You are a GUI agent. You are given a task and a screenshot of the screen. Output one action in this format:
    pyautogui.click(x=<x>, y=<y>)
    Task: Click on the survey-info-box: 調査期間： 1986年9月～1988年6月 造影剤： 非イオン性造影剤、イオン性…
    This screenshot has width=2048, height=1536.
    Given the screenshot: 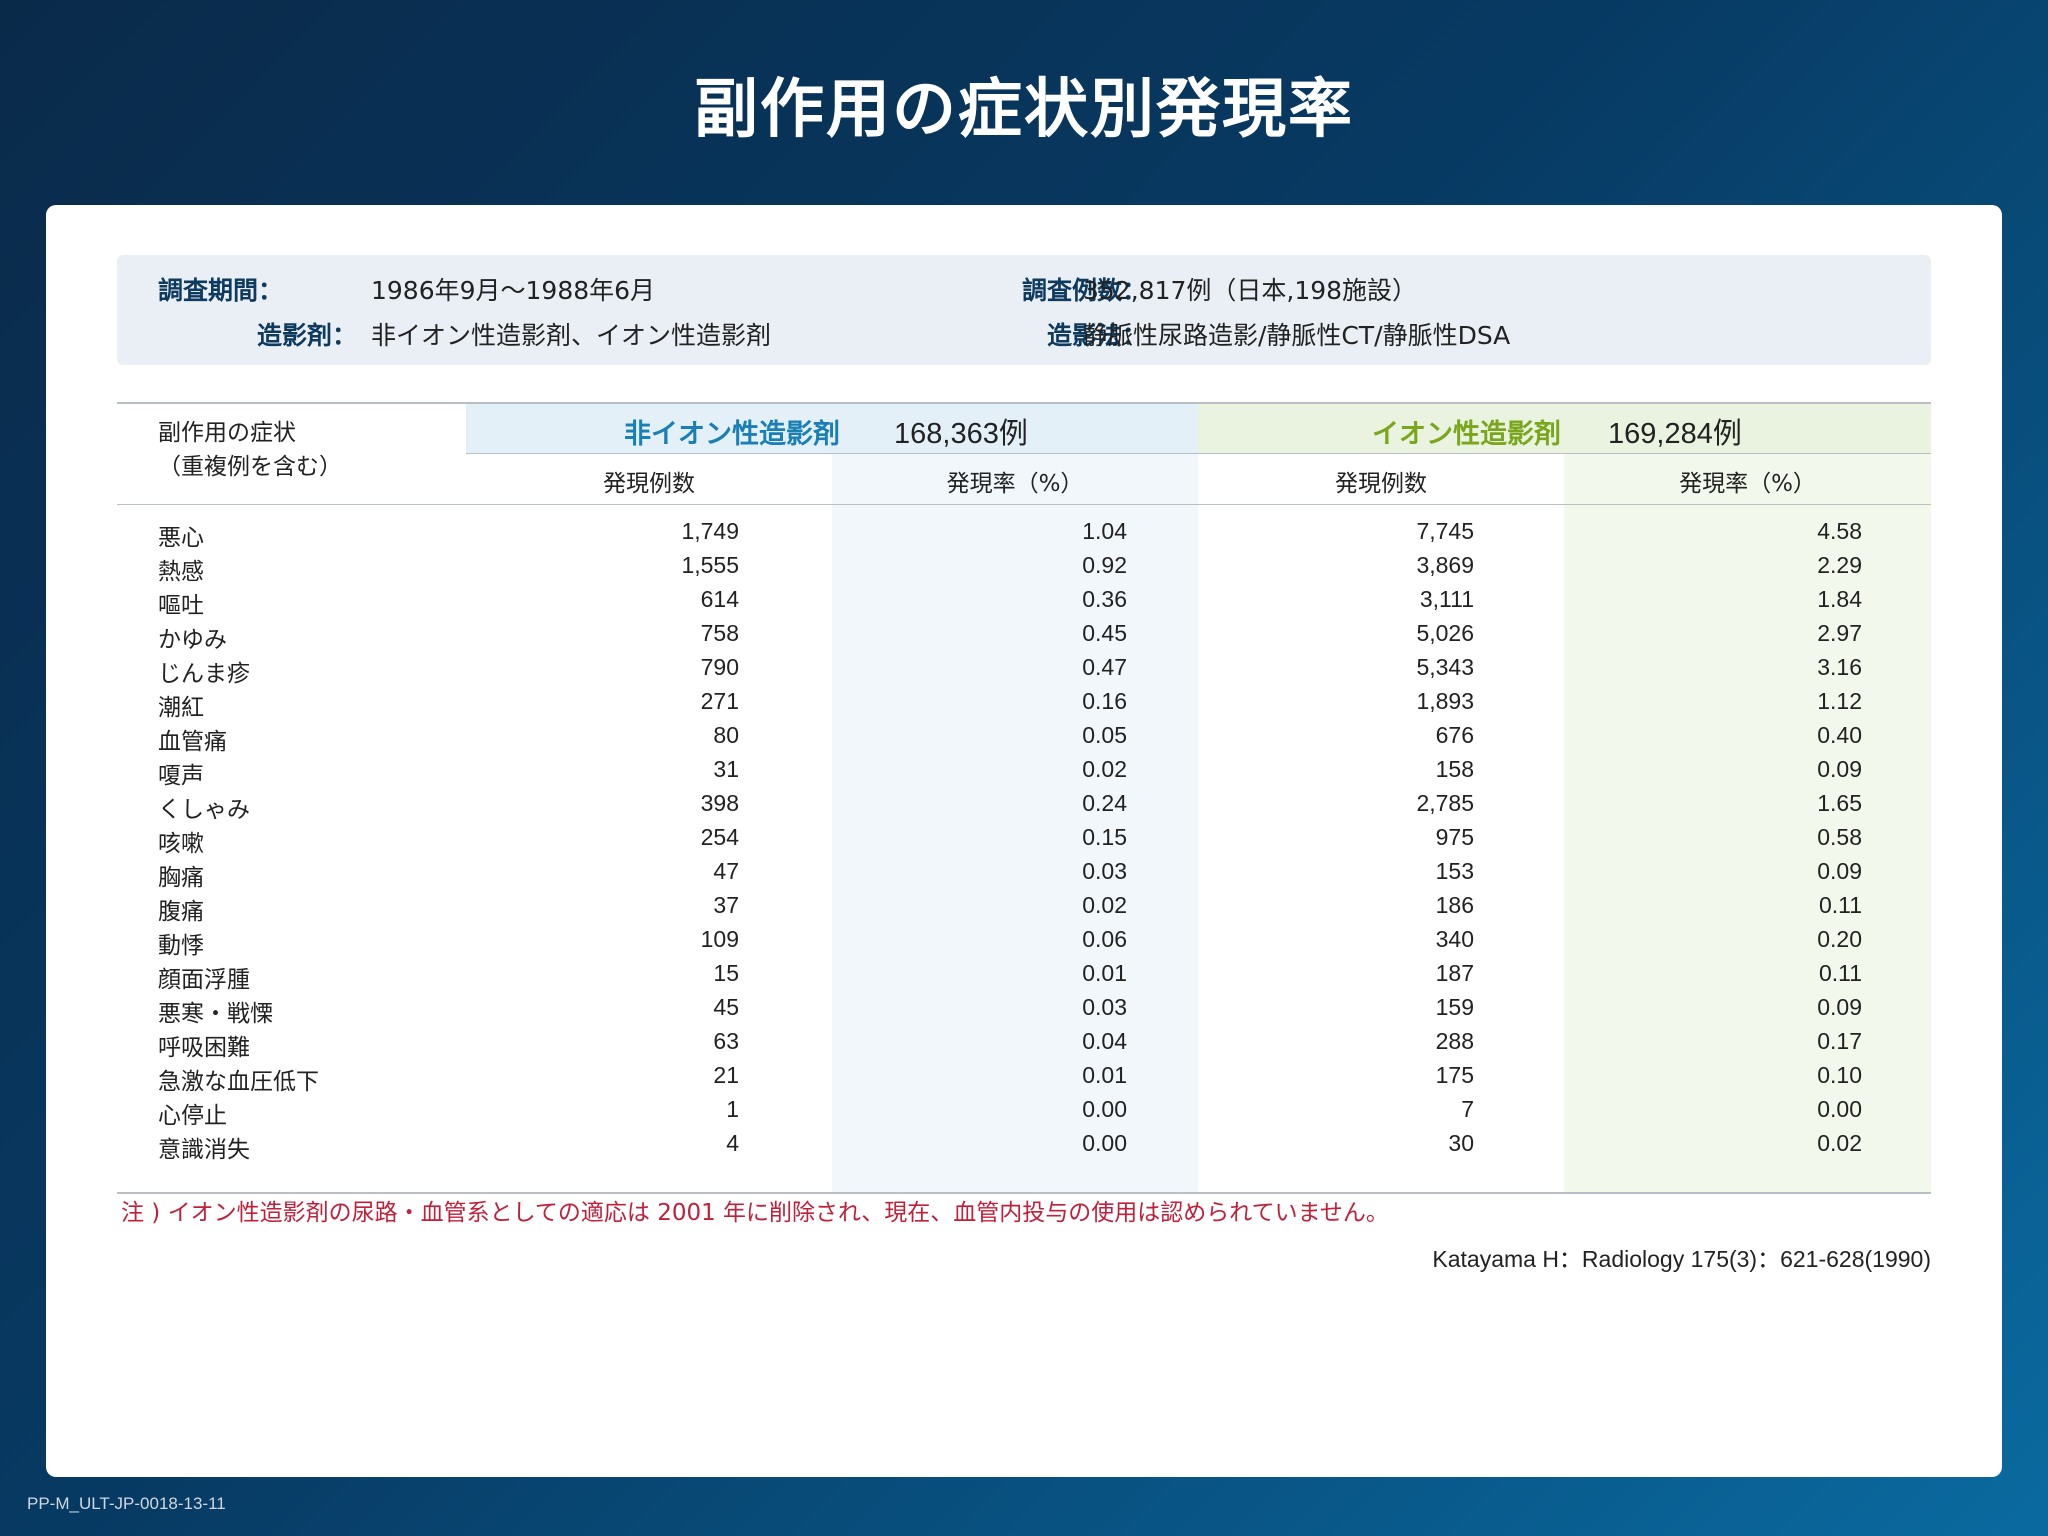 What is the action you would take?
    pyautogui.click(x=1024, y=310)
    